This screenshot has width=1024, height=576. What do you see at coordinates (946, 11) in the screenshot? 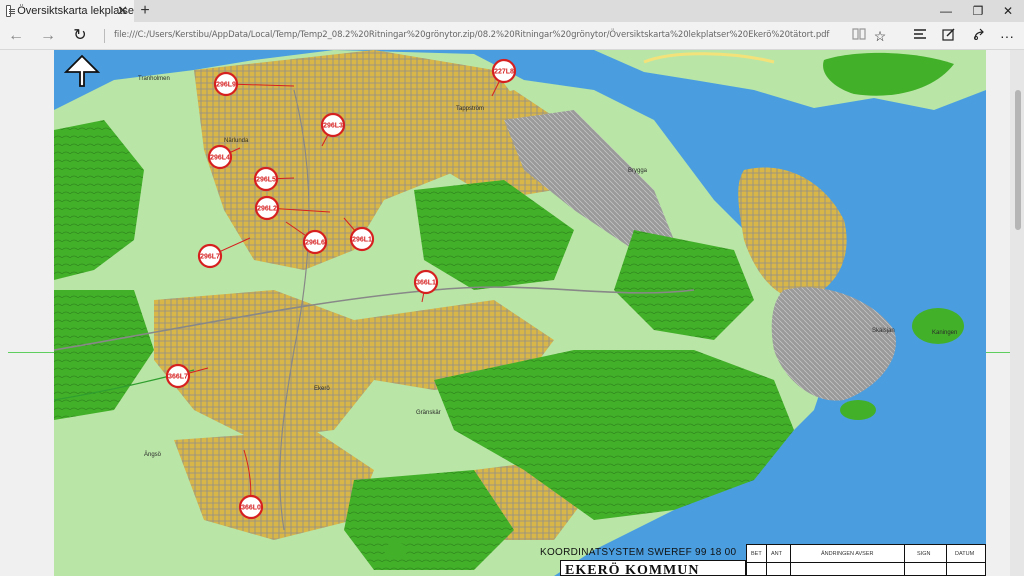
I see `minimize-button: —` at bounding box center [946, 11].